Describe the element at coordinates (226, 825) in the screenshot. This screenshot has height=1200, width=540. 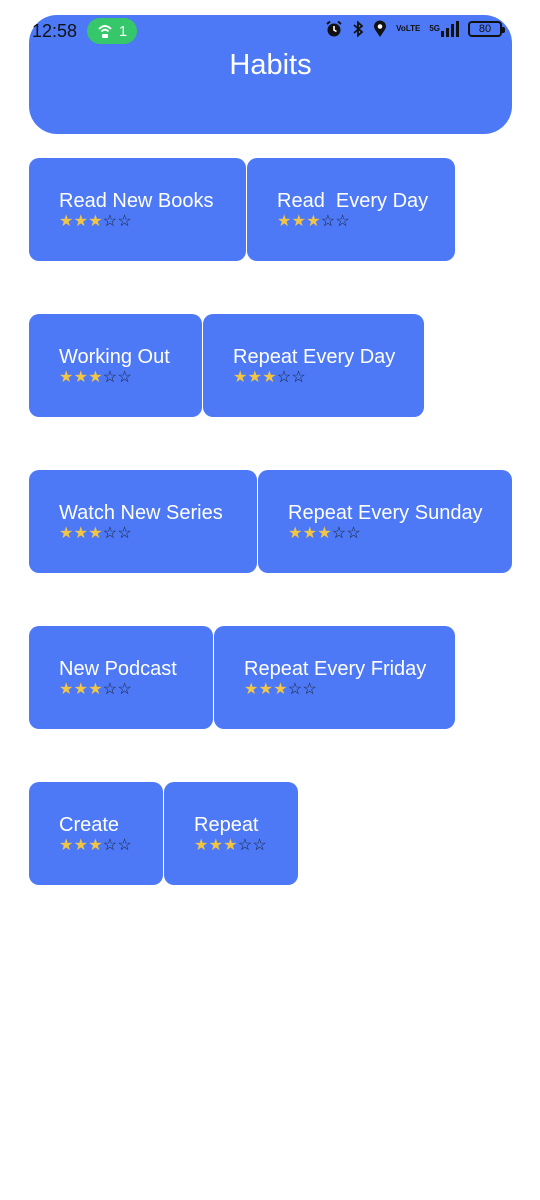
I see `habit-frequency: Repeat` at that location.